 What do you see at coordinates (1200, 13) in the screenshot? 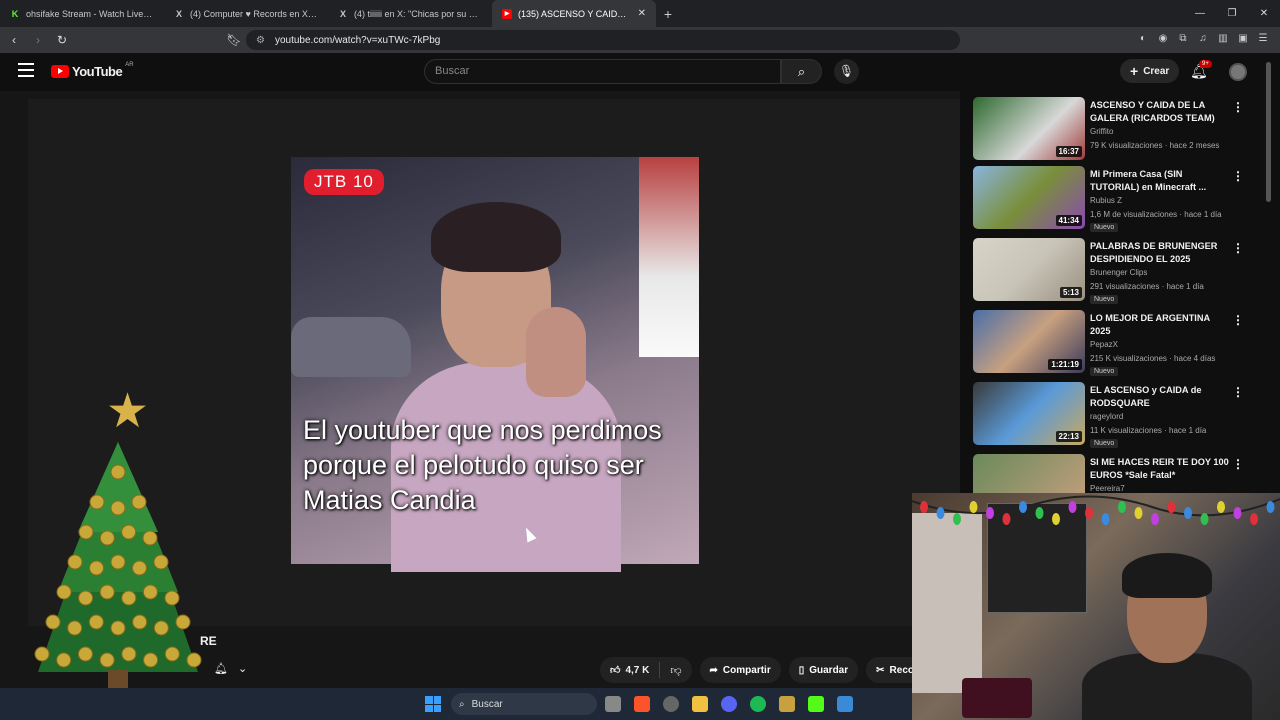
I see `minimize-icon: —` at bounding box center [1200, 13].